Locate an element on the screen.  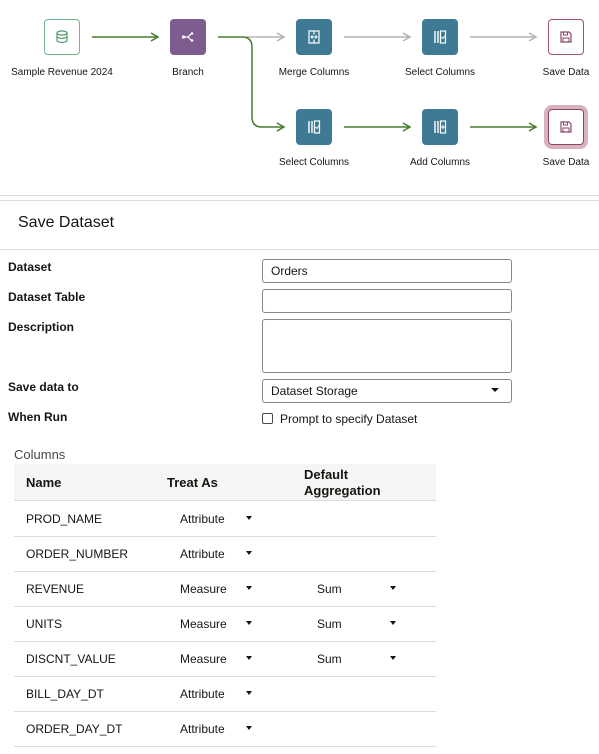
table-row: REVENUE Measure Sum is located at coordinates (225, 589).